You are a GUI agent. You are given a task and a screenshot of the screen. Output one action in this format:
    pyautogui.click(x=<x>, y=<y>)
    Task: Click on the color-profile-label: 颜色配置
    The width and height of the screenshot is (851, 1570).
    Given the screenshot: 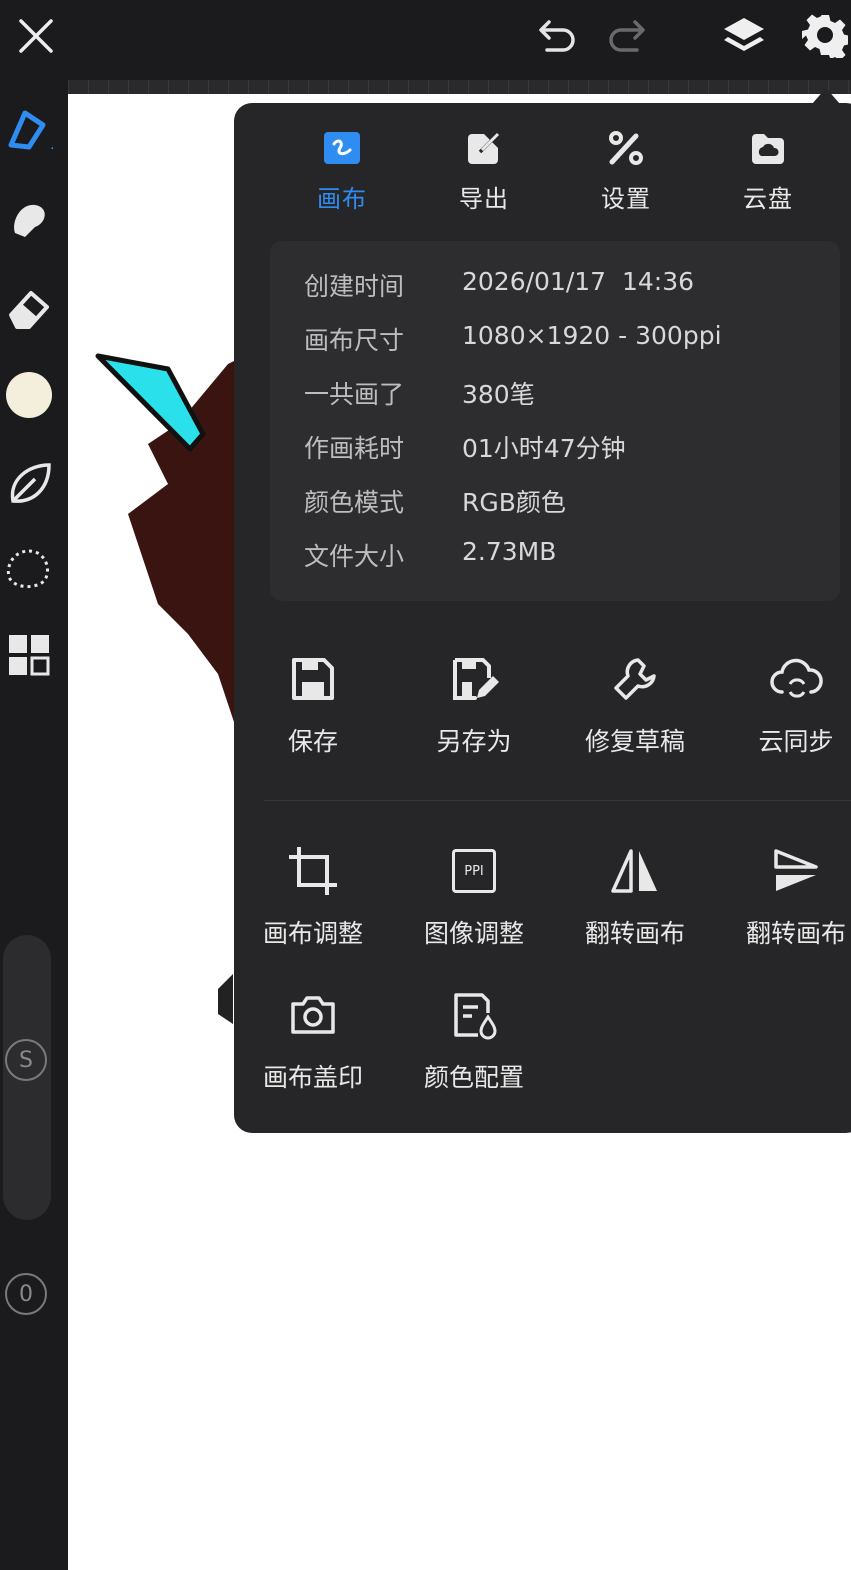 What is the action you would take?
    pyautogui.click(x=473, y=1077)
    